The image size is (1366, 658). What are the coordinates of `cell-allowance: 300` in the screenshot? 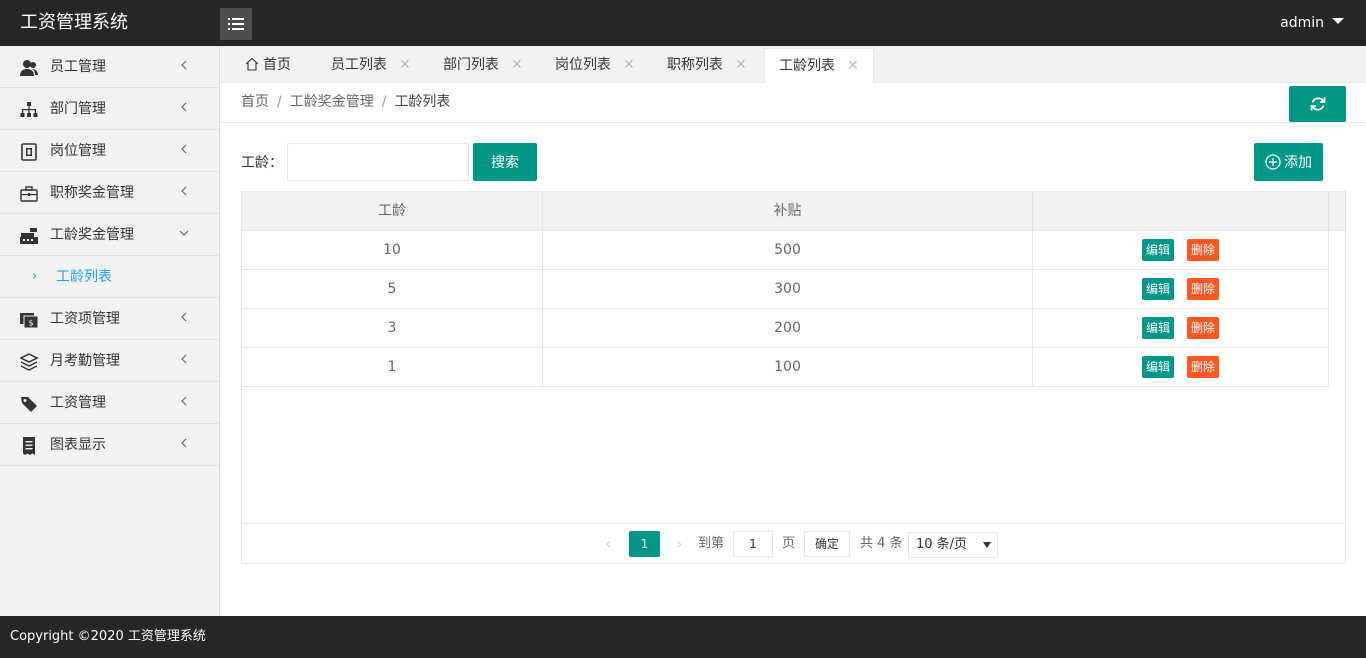 It's located at (788, 289).